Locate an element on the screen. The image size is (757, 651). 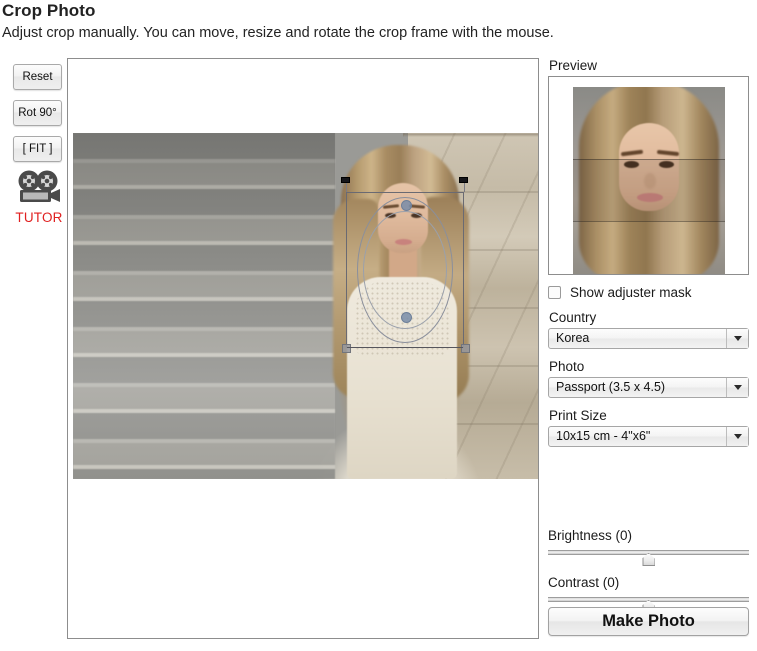
photo-type-select: Passport (3.5 x 4.5) is located at coordinates (648, 387).